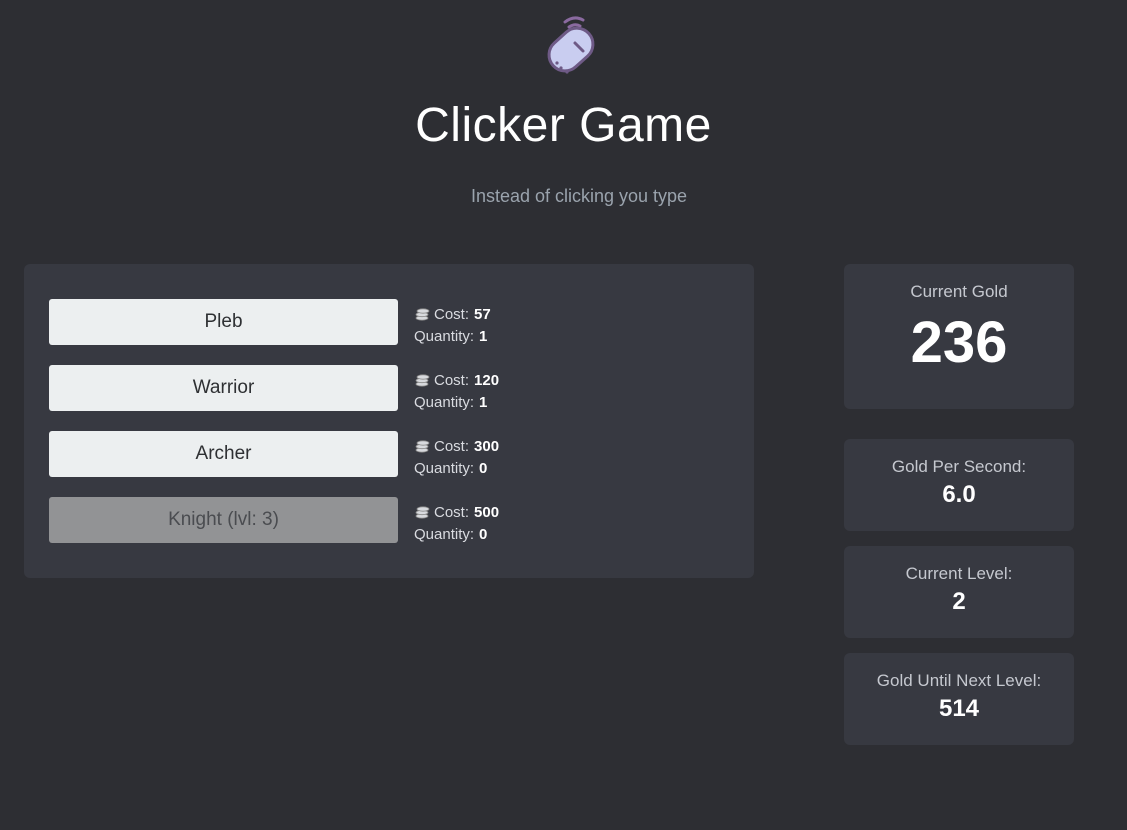 The image size is (1127, 830). Describe the element at coordinates (959, 601) in the screenshot. I see `current-level-value: 2` at that location.